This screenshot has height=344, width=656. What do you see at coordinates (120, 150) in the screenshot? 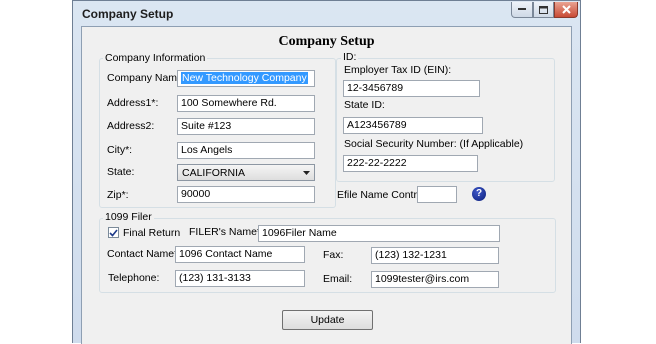
I see `city-label: City*:` at bounding box center [120, 150].